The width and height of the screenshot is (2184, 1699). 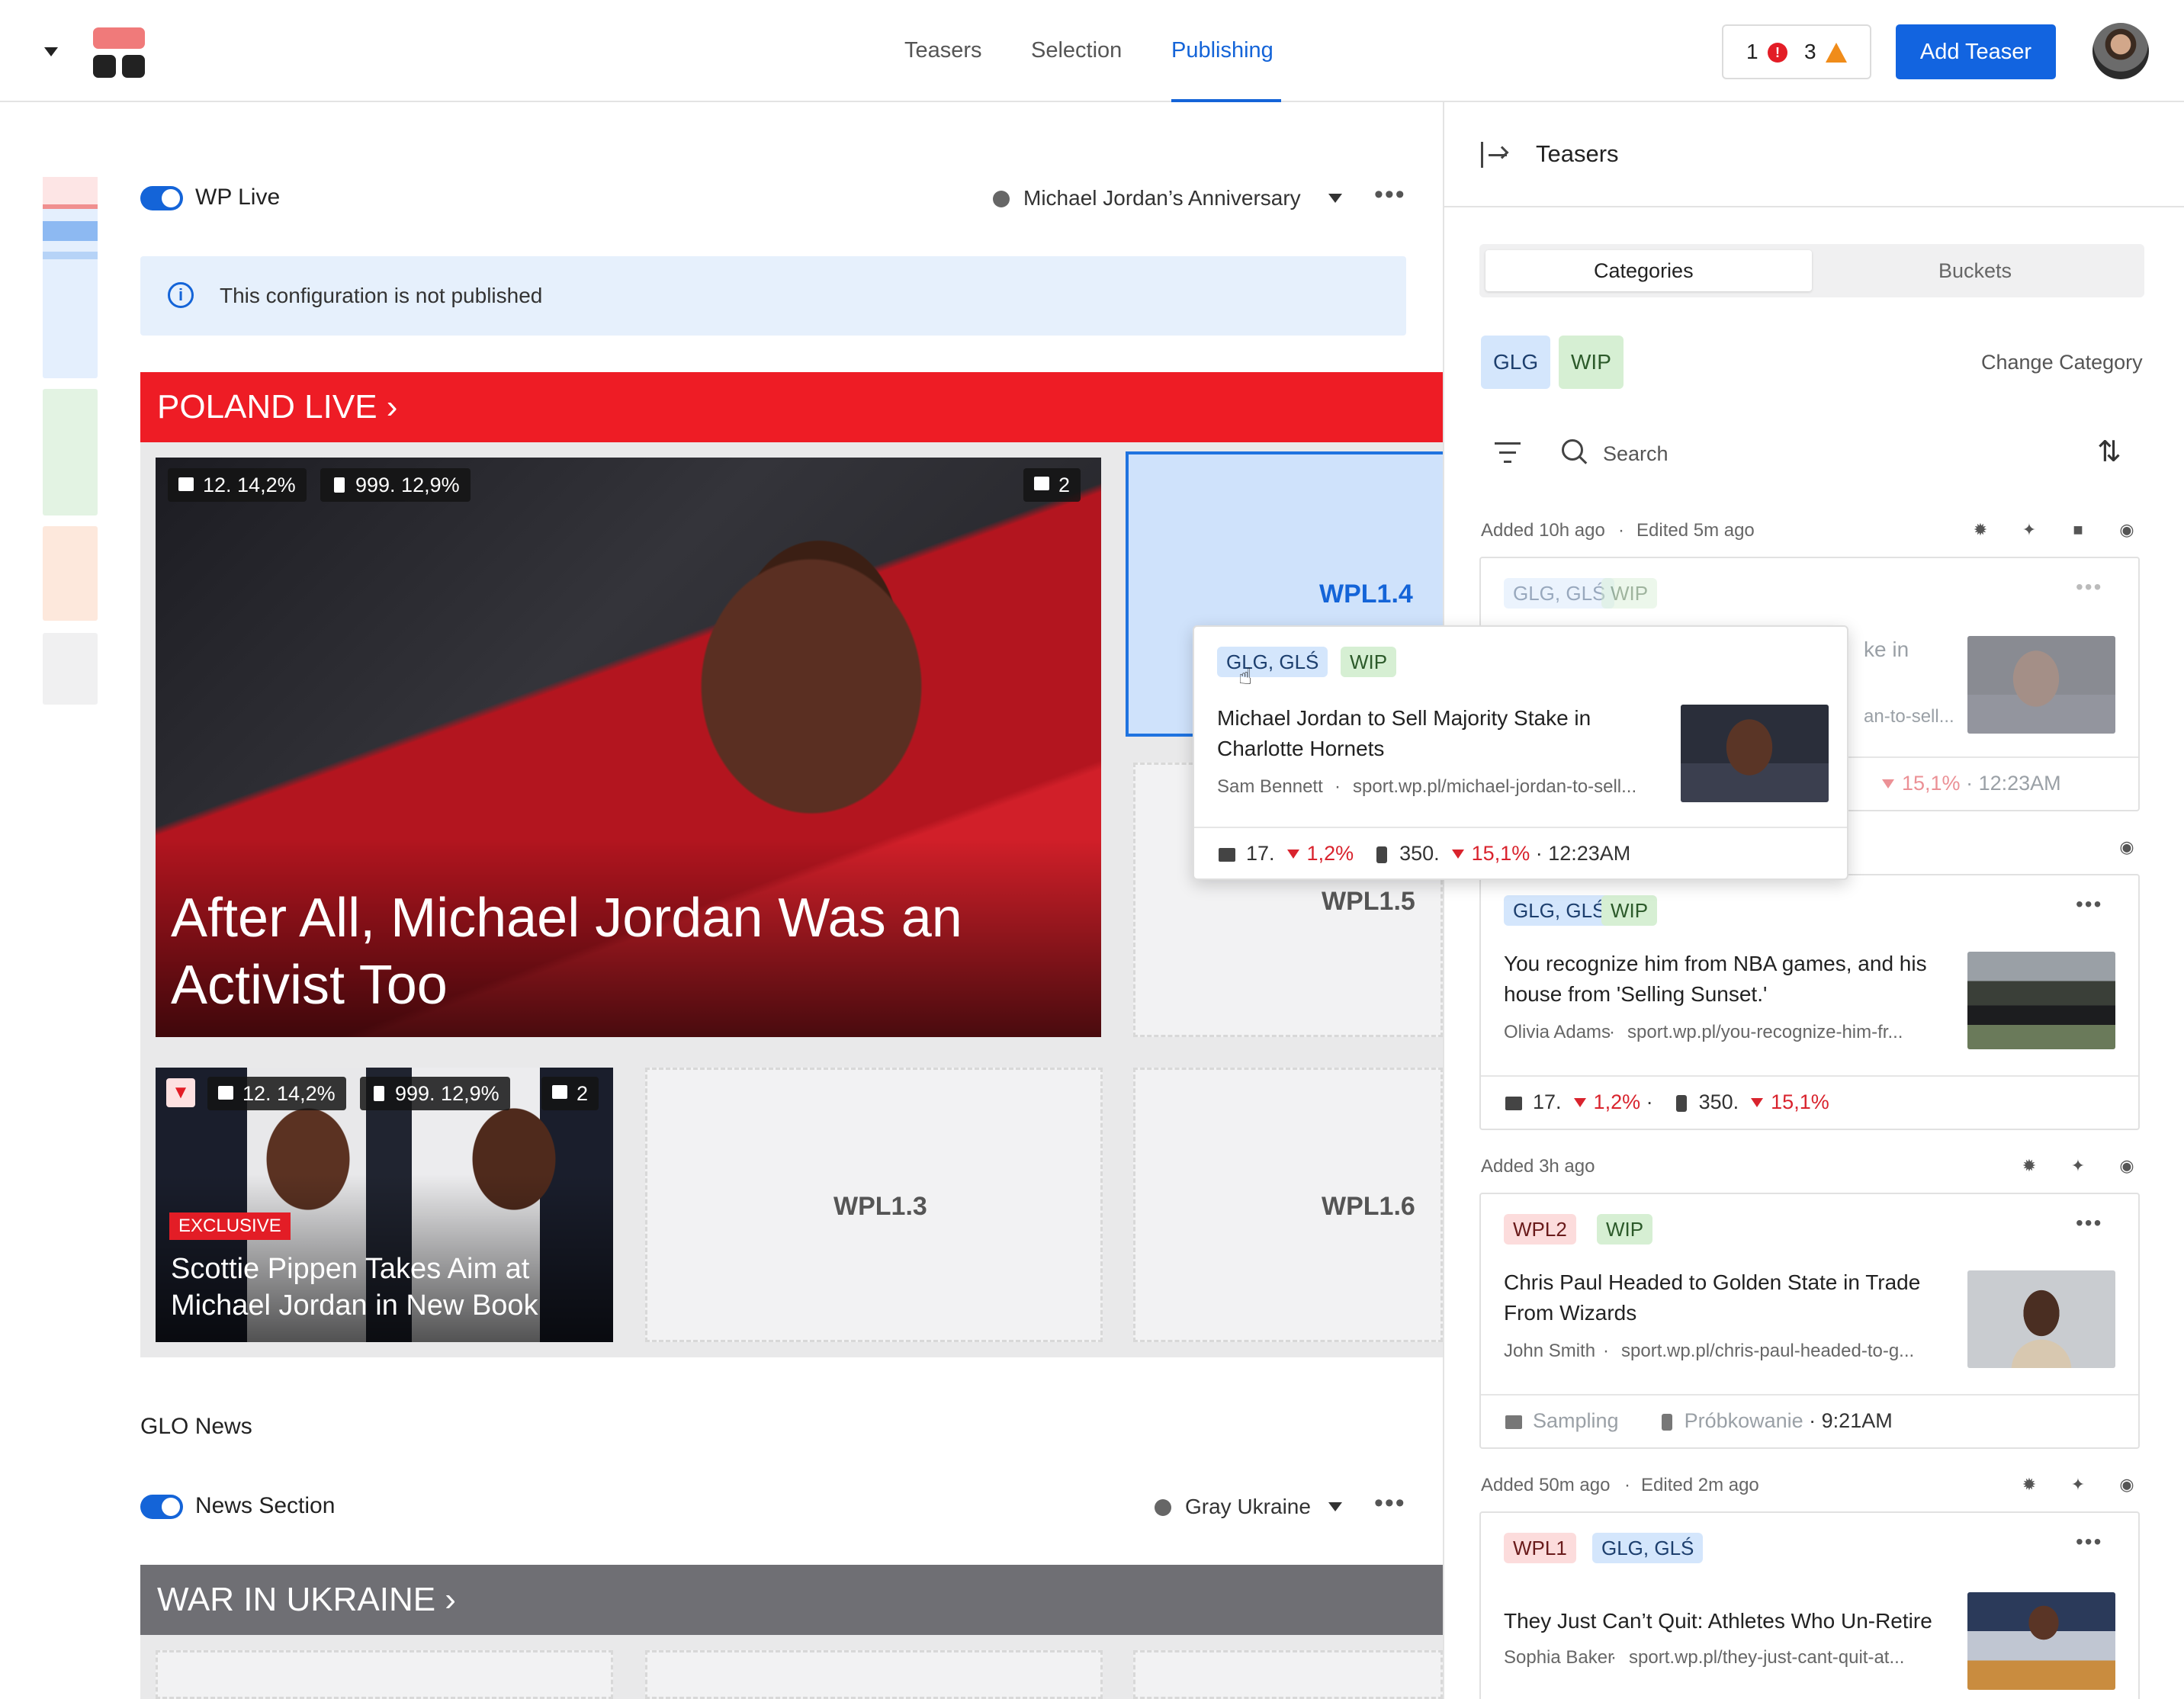 What do you see at coordinates (1743, 1420) in the screenshot?
I see `mobile-label: Próbkowanie` at bounding box center [1743, 1420].